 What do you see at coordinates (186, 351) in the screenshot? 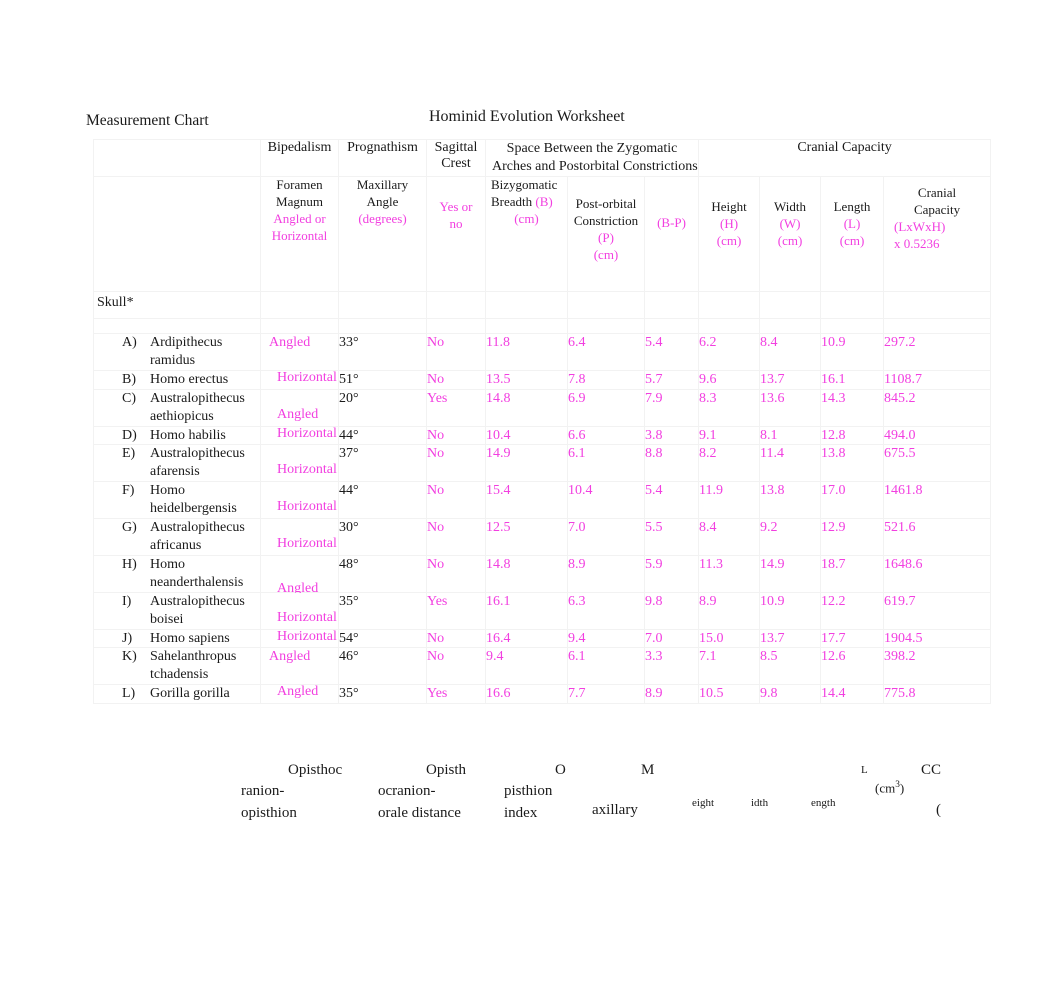
I see `row-species-label: Ardipithecus ramidus` at bounding box center [186, 351].